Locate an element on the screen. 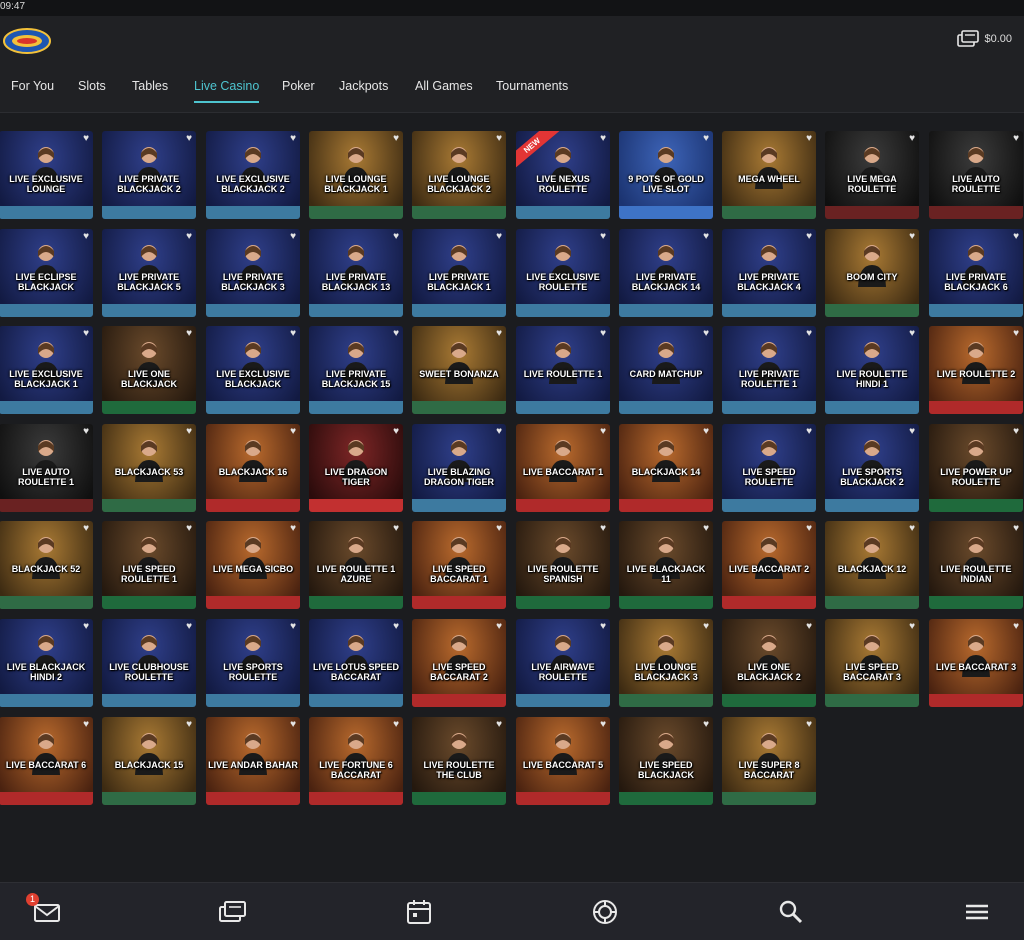 Image resolution: width=1024 pixels, height=940 pixels. game-tile: LIVE LOTUS SPEED BACCARAT ♥ is located at coordinates (356, 663).